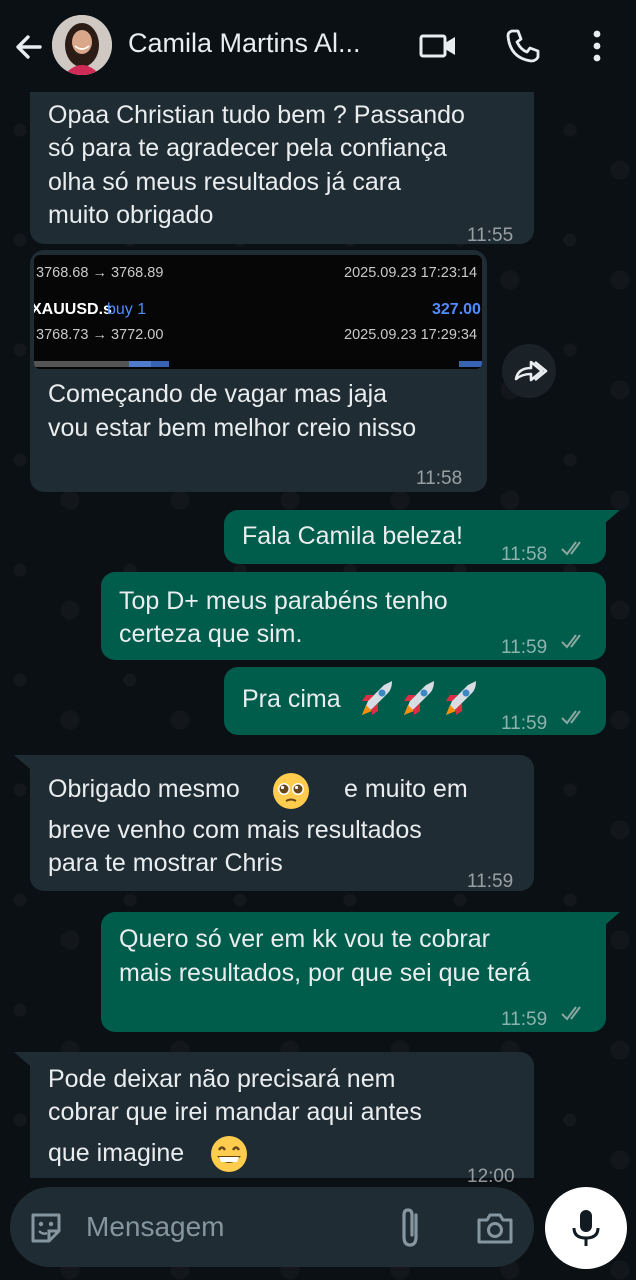 This screenshot has height=1280, width=636. I want to click on contact-avatar, so click(82, 45).